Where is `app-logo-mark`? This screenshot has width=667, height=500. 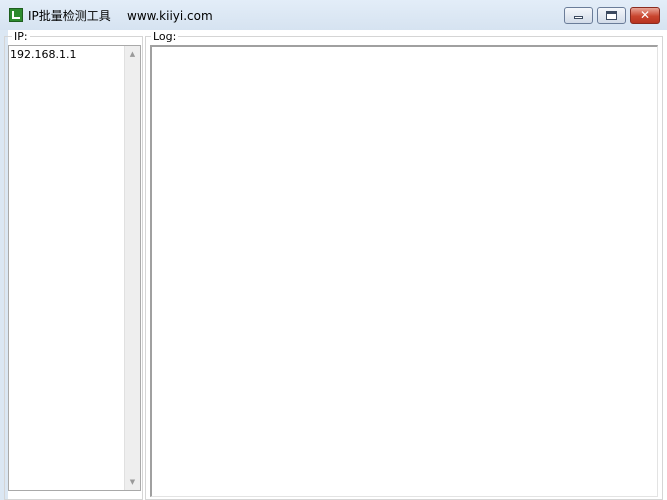
app-logo-mark is located at coordinates (16, 15).